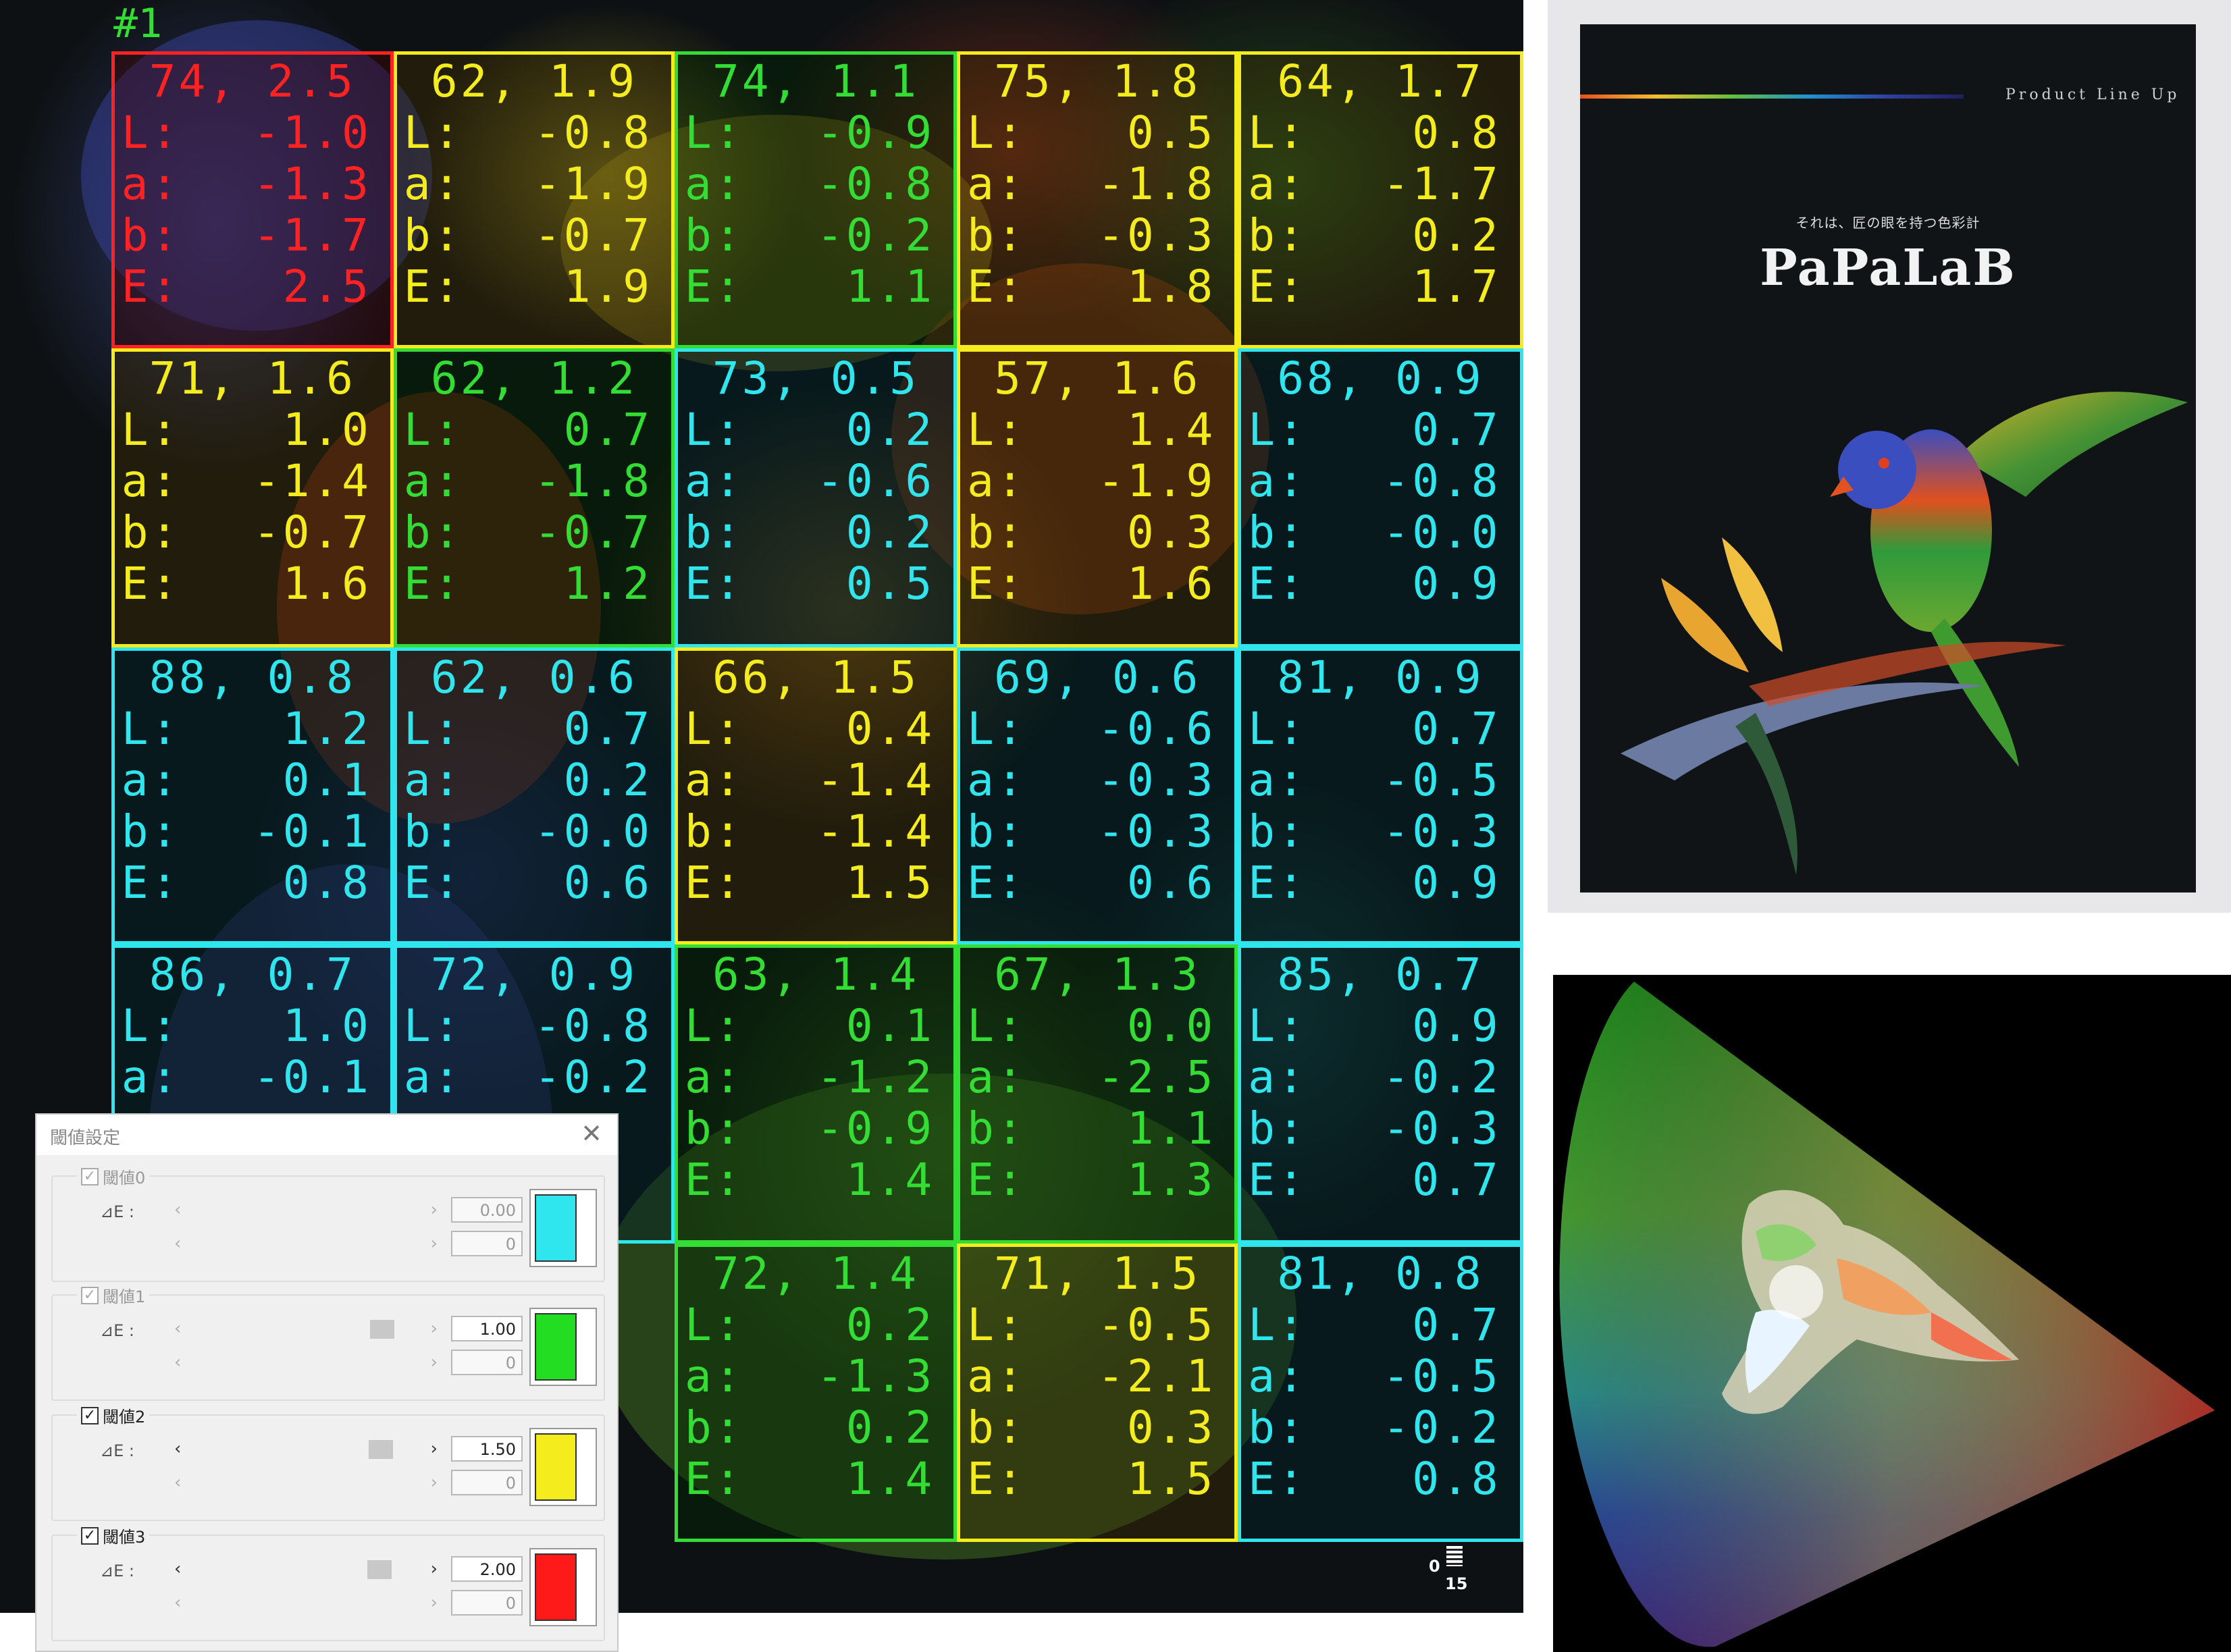  I want to click on cell-value: 2.5, so click(326, 286).